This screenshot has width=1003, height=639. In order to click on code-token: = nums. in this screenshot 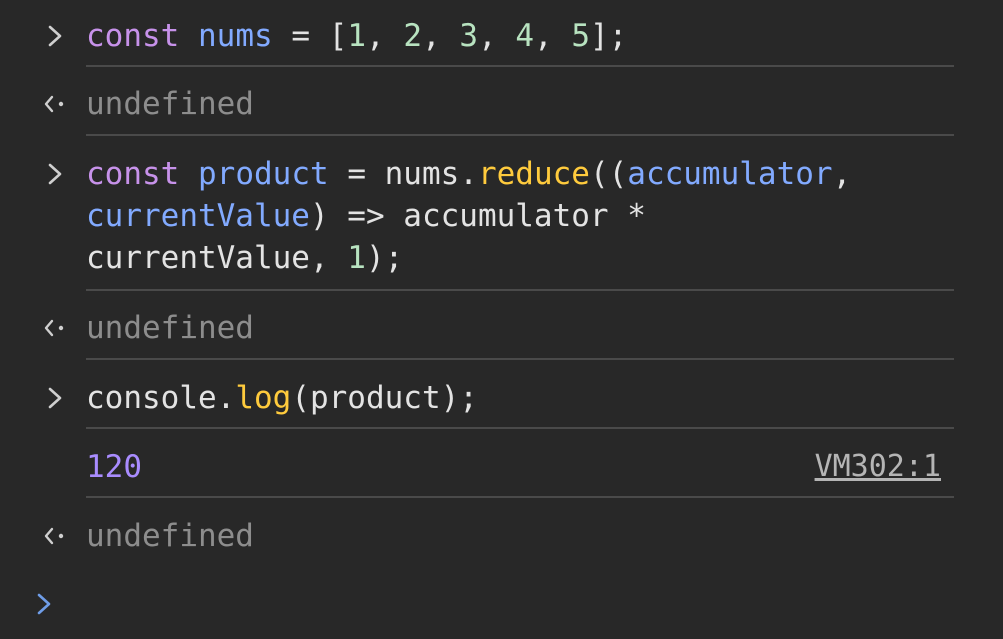, I will do `click(403, 174)`.